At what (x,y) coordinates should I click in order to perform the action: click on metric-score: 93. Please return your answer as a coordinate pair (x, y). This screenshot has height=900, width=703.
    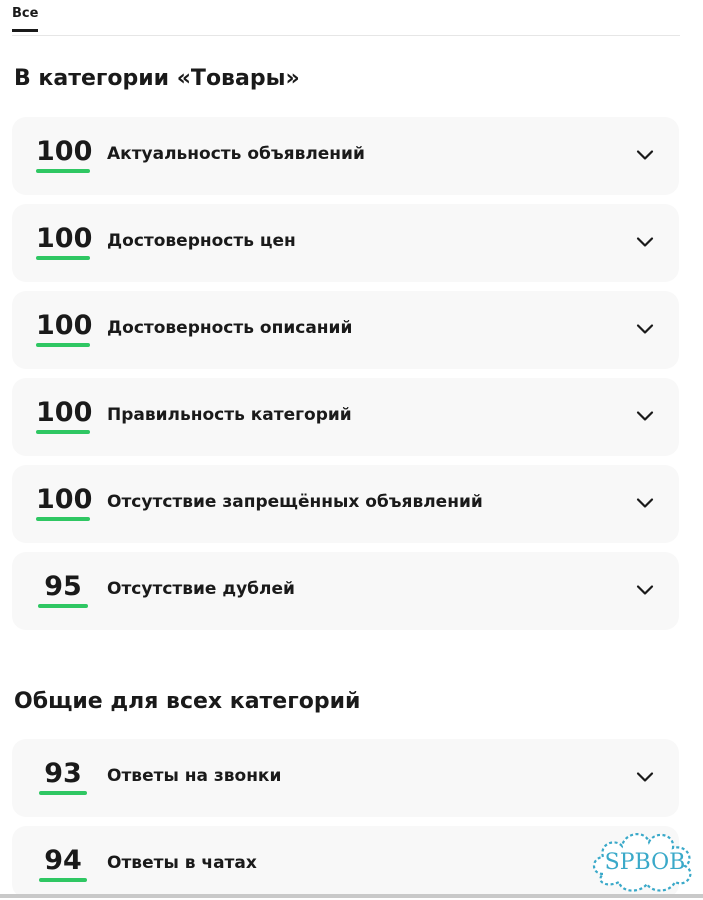
    Looking at the image, I should click on (63, 773).